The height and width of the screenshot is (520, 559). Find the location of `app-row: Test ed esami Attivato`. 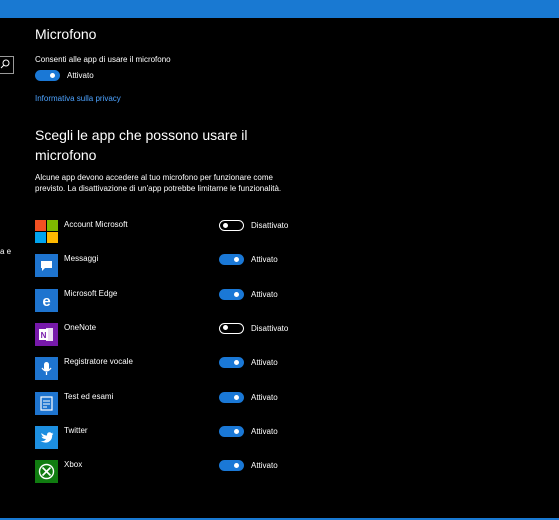

app-row: Test ed esami Attivato is located at coordinates (170, 403).